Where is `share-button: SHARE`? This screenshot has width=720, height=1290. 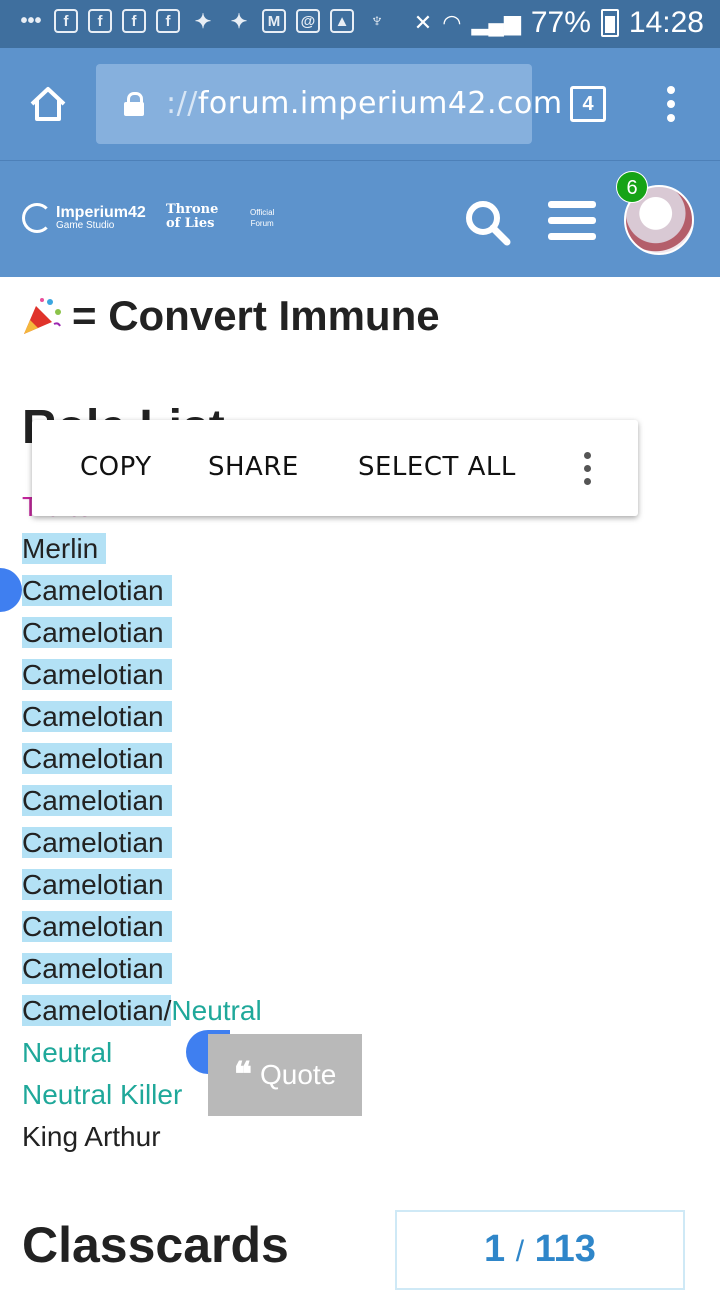 share-button: SHARE is located at coordinates (253, 467).